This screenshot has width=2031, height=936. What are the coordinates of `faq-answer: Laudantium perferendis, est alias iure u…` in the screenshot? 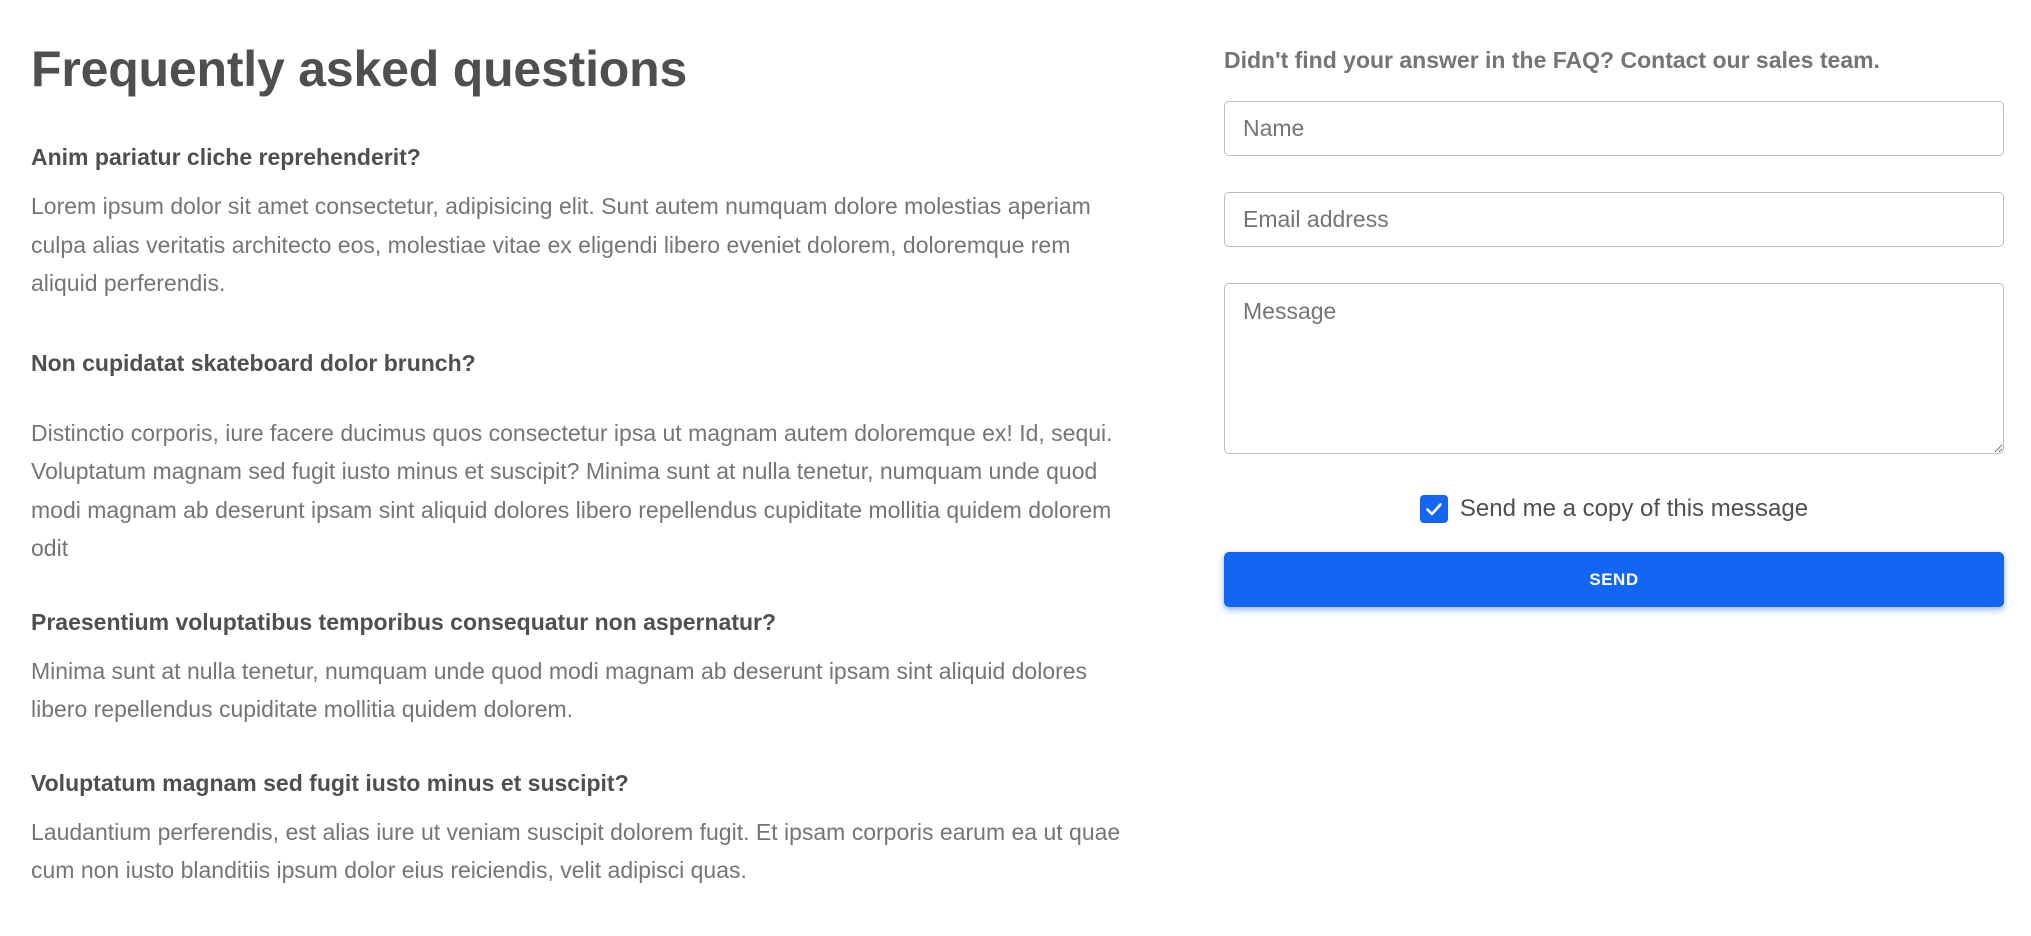 It's located at (576, 851).